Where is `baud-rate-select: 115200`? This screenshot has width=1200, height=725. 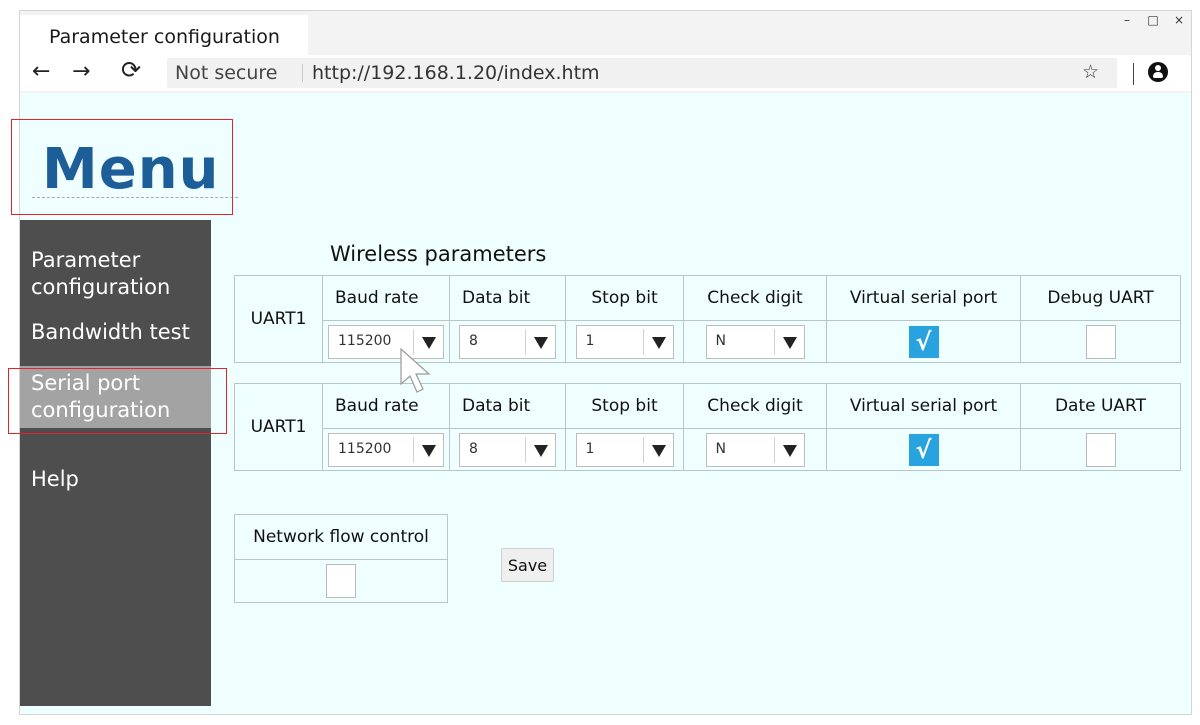 baud-rate-select: 115200 is located at coordinates (386, 449).